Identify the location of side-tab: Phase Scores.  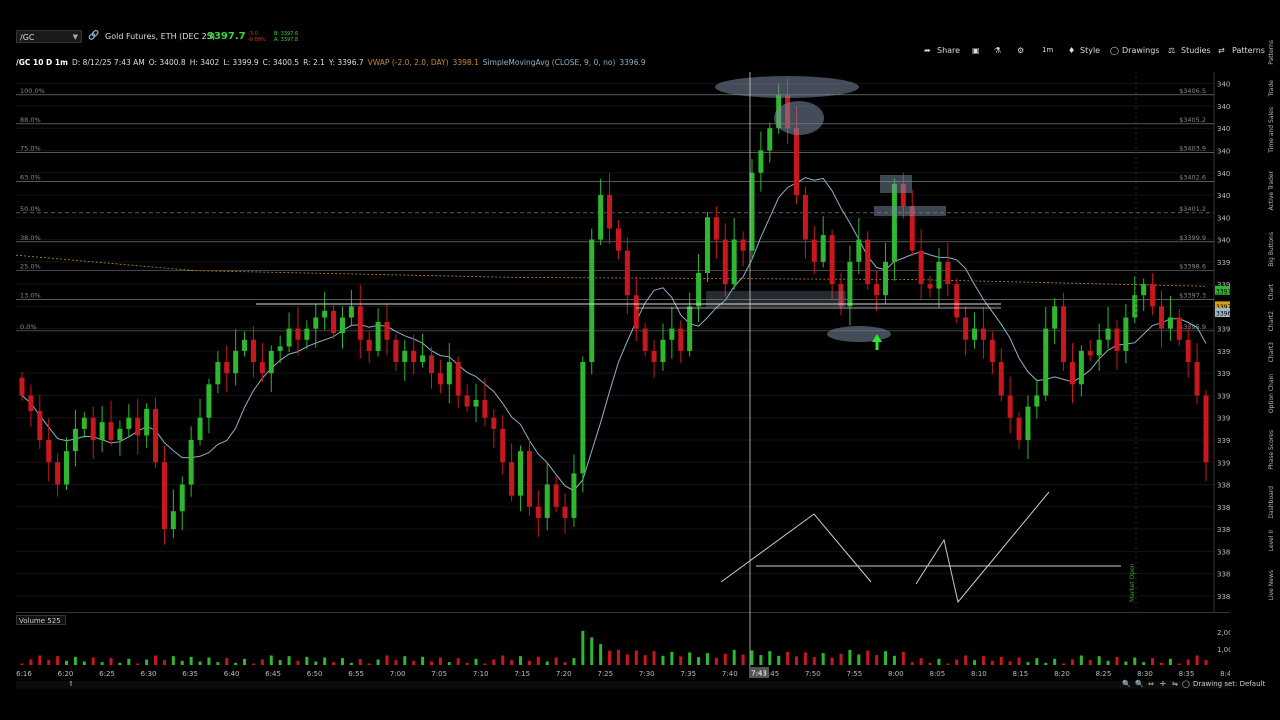
(1271, 450).